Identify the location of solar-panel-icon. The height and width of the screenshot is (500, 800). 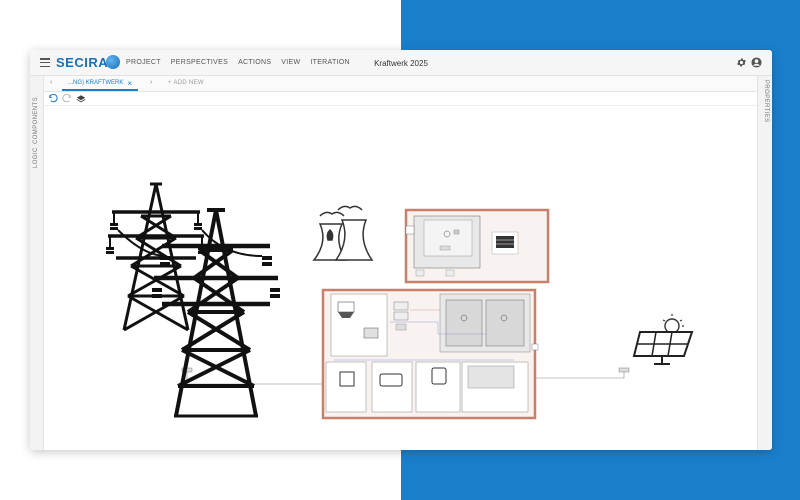
(663, 339).